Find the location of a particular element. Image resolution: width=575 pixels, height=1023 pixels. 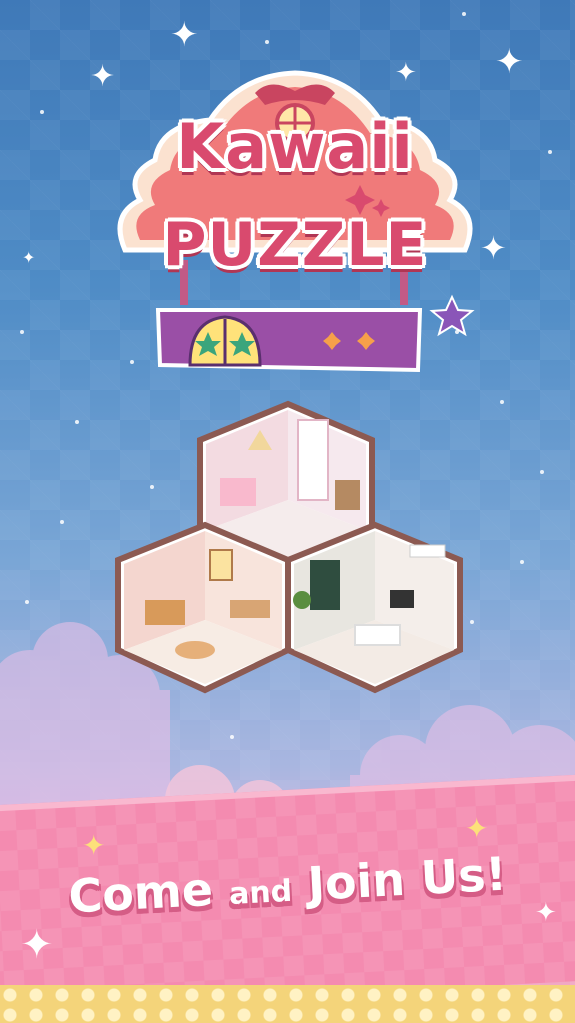

tagline-word-and: and is located at coordinates (261, 893).